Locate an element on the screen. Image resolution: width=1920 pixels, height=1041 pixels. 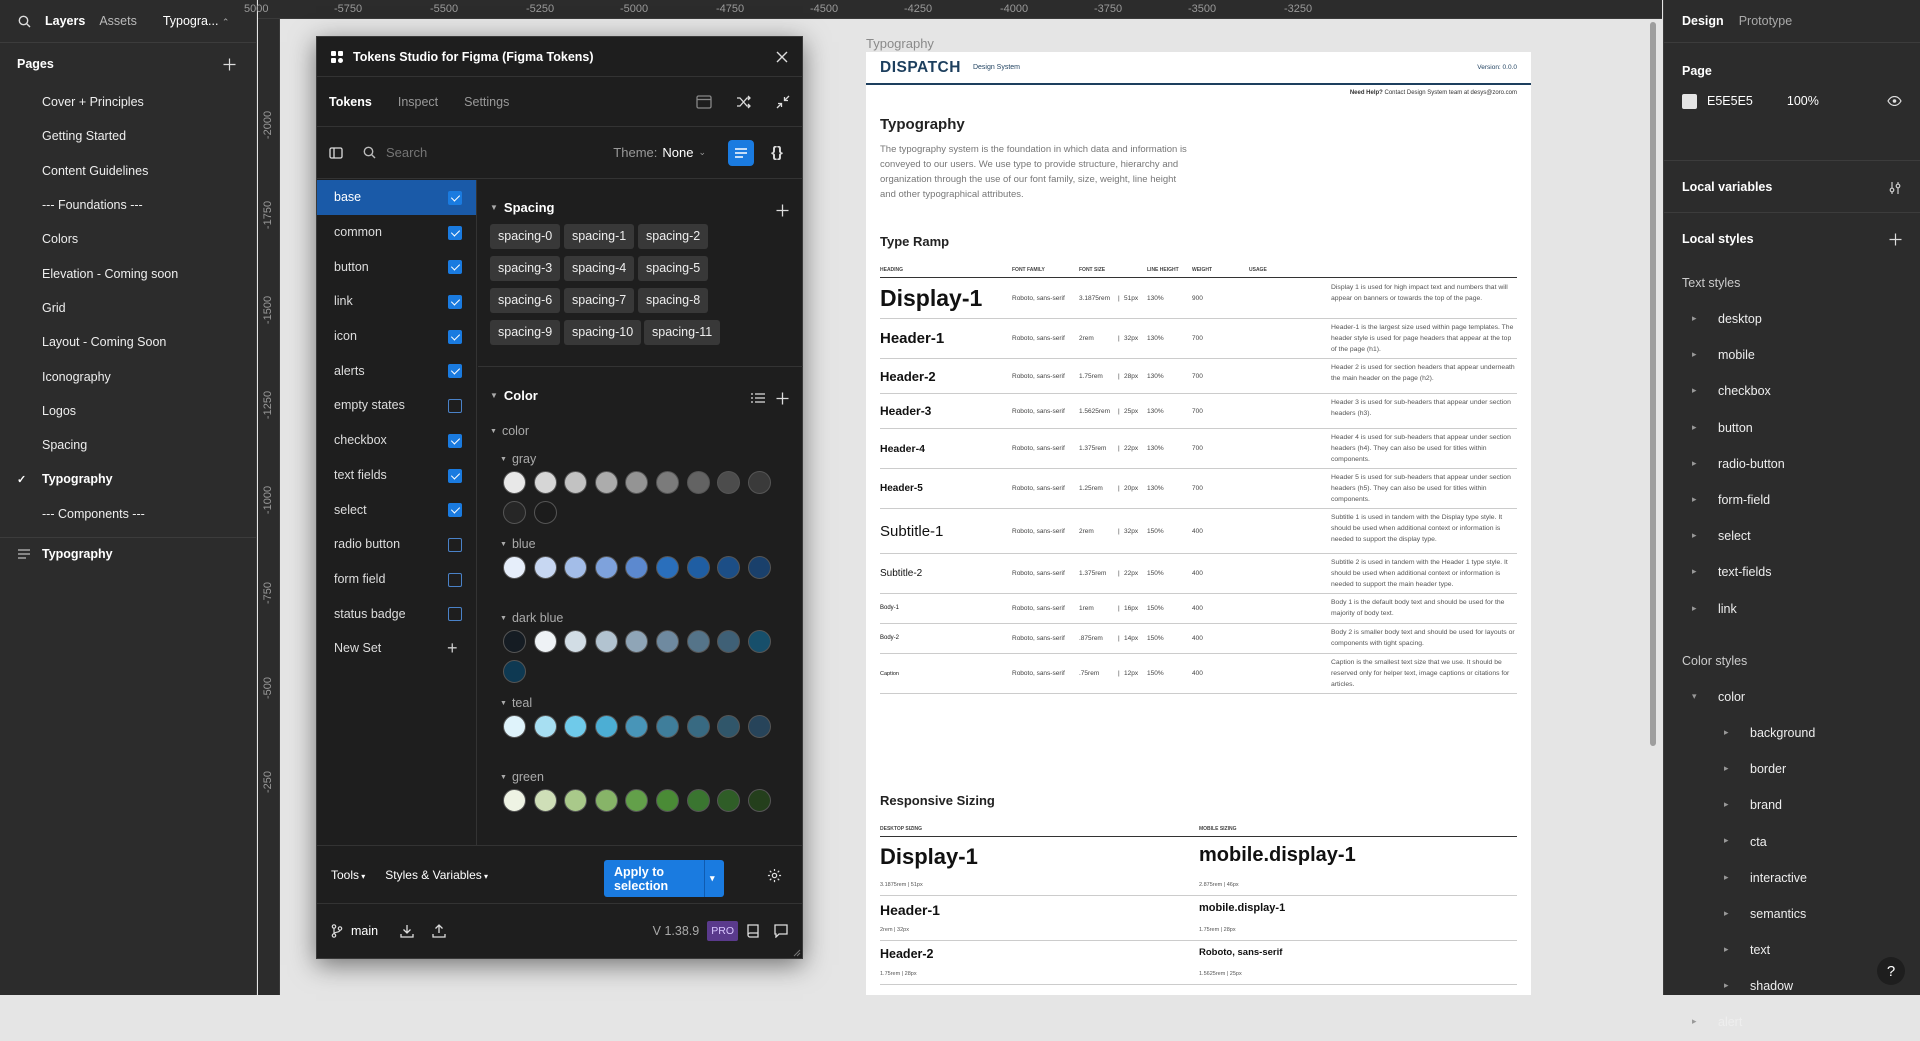
style-item: ▸ semantics is located at coordinates (1792, 914).